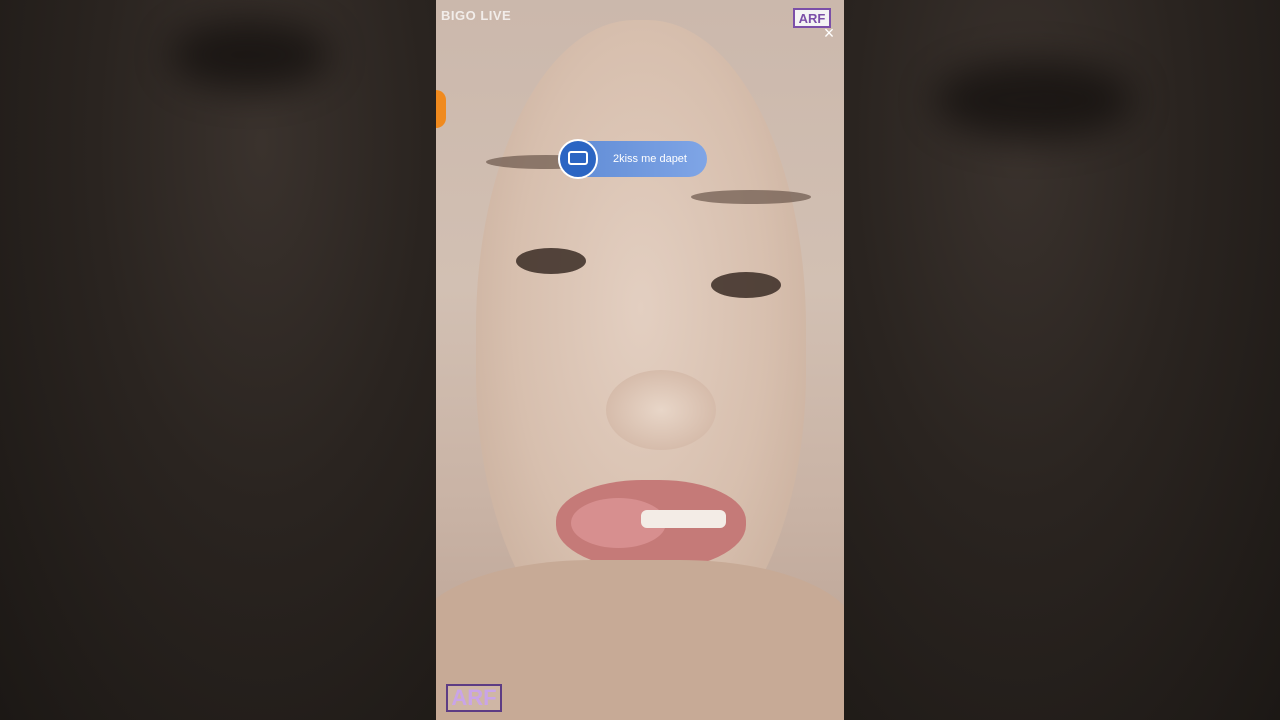 The width and height of the screenshot is (1280, 720). I want to click on eye-left, so click(551, 261).